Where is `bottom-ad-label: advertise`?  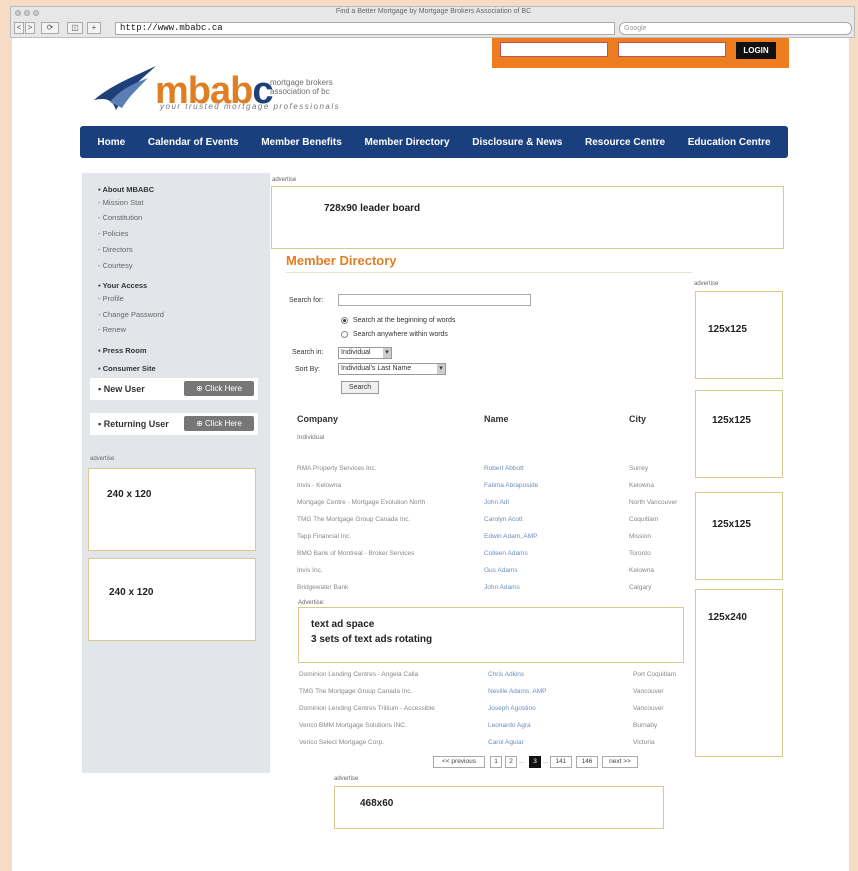
bottom-ad-label: advertise is located at coordinates (346, 779).